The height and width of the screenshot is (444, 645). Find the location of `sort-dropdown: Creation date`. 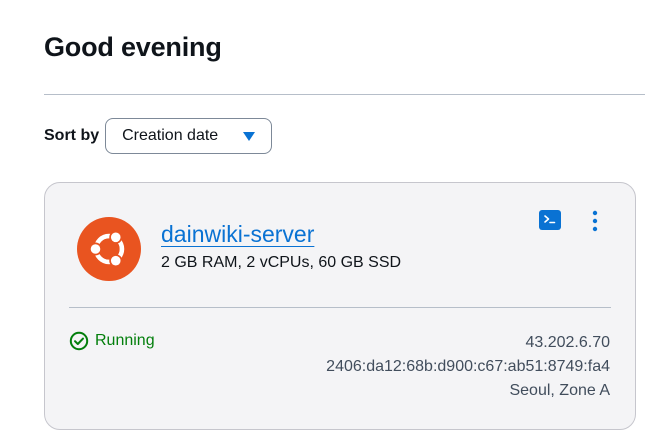

sort-dropdown: Creation date is located at coordinates (189, 136).